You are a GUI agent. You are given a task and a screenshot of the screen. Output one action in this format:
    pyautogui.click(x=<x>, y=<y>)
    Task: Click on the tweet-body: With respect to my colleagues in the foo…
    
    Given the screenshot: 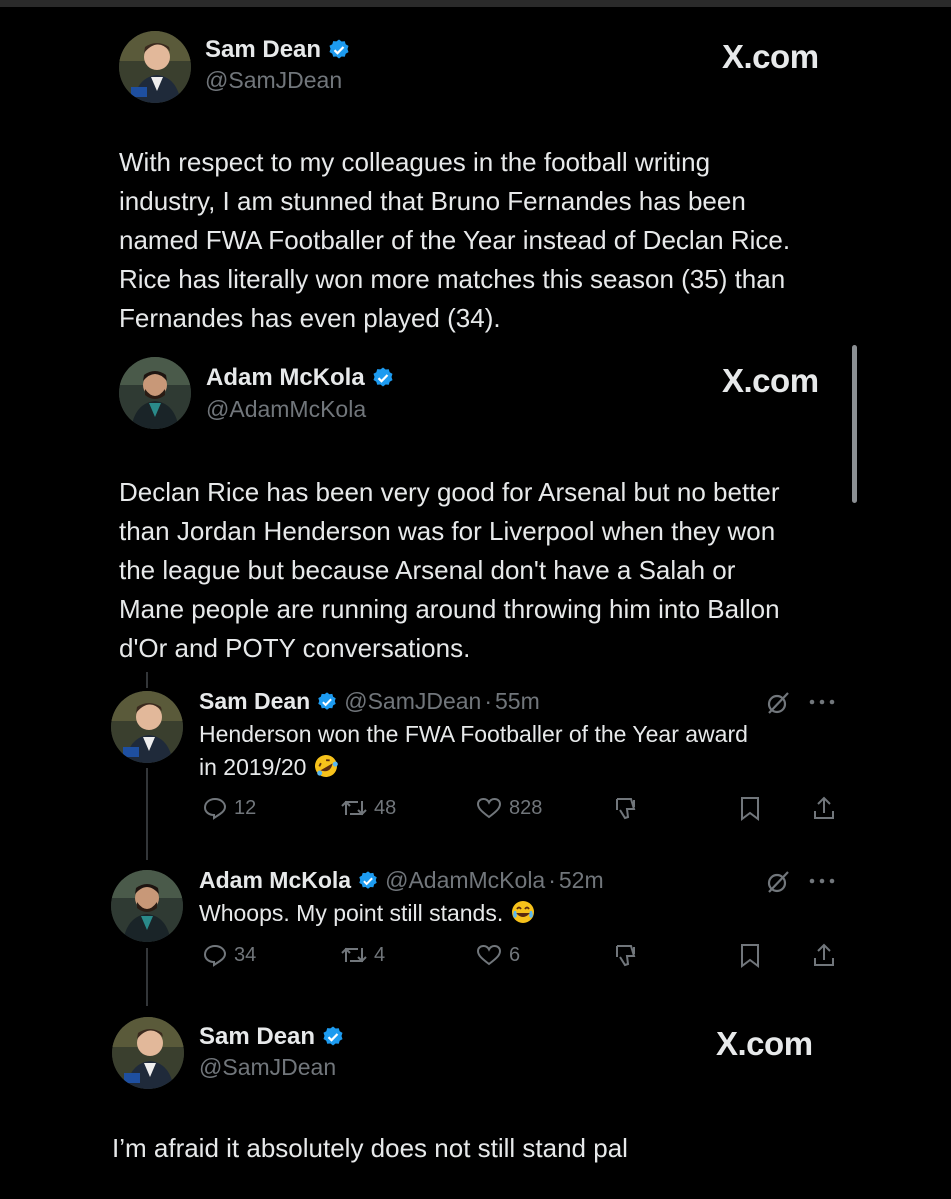 What is the action you would take?
    pyautogui.click(x=454, y=240)
    